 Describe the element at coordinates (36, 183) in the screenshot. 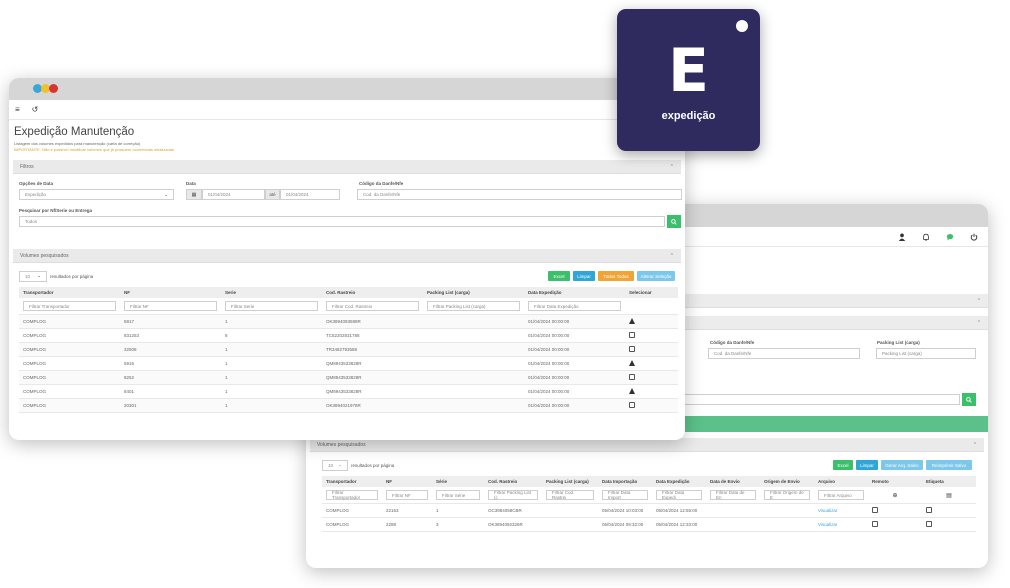

I see `opcoes-label: Opções de Data` at that location.